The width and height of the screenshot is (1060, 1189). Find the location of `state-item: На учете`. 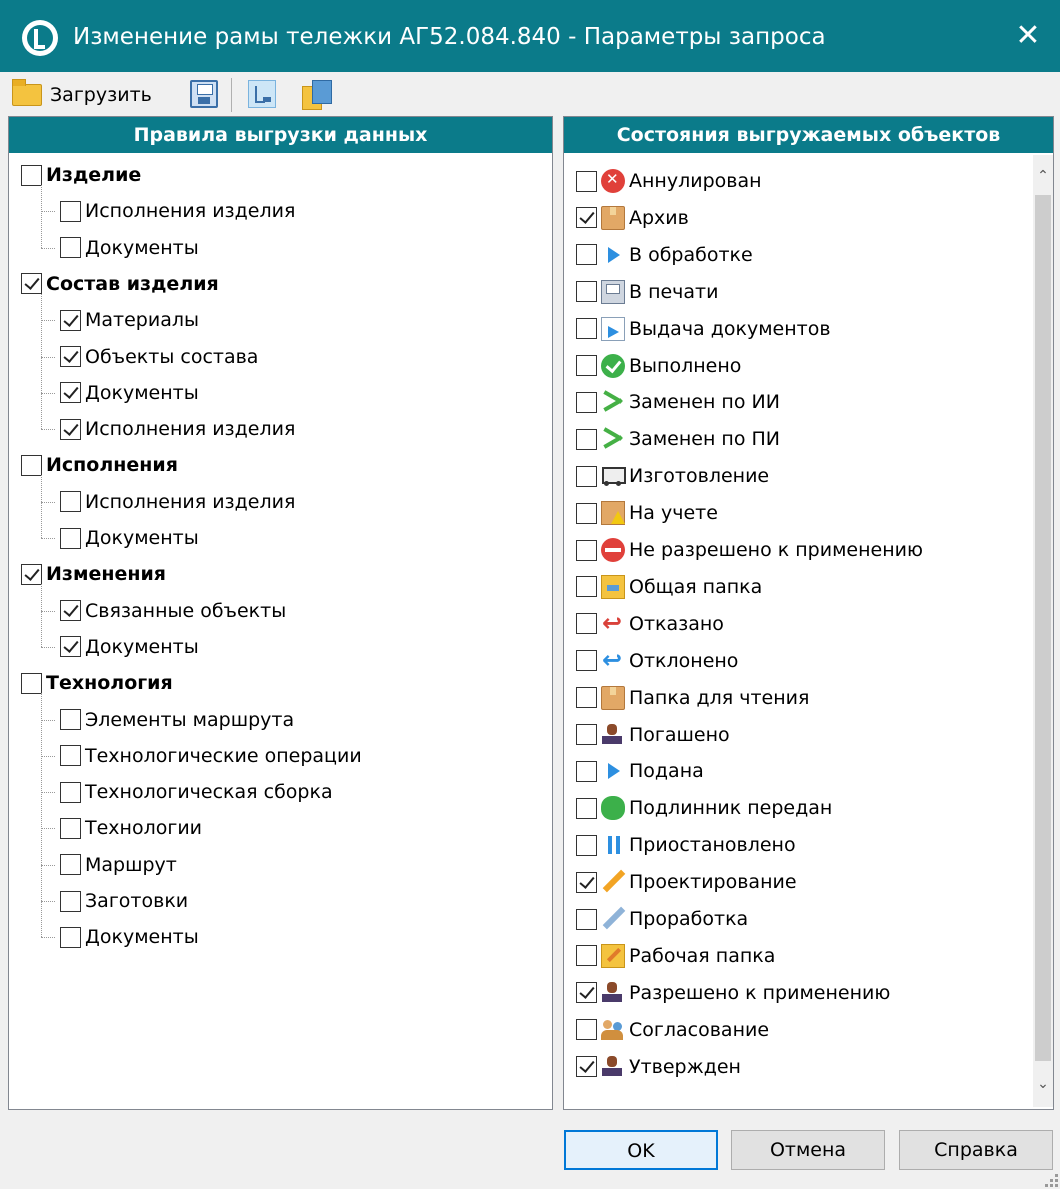

state-item: На учете is located at coordinates (647, 513).